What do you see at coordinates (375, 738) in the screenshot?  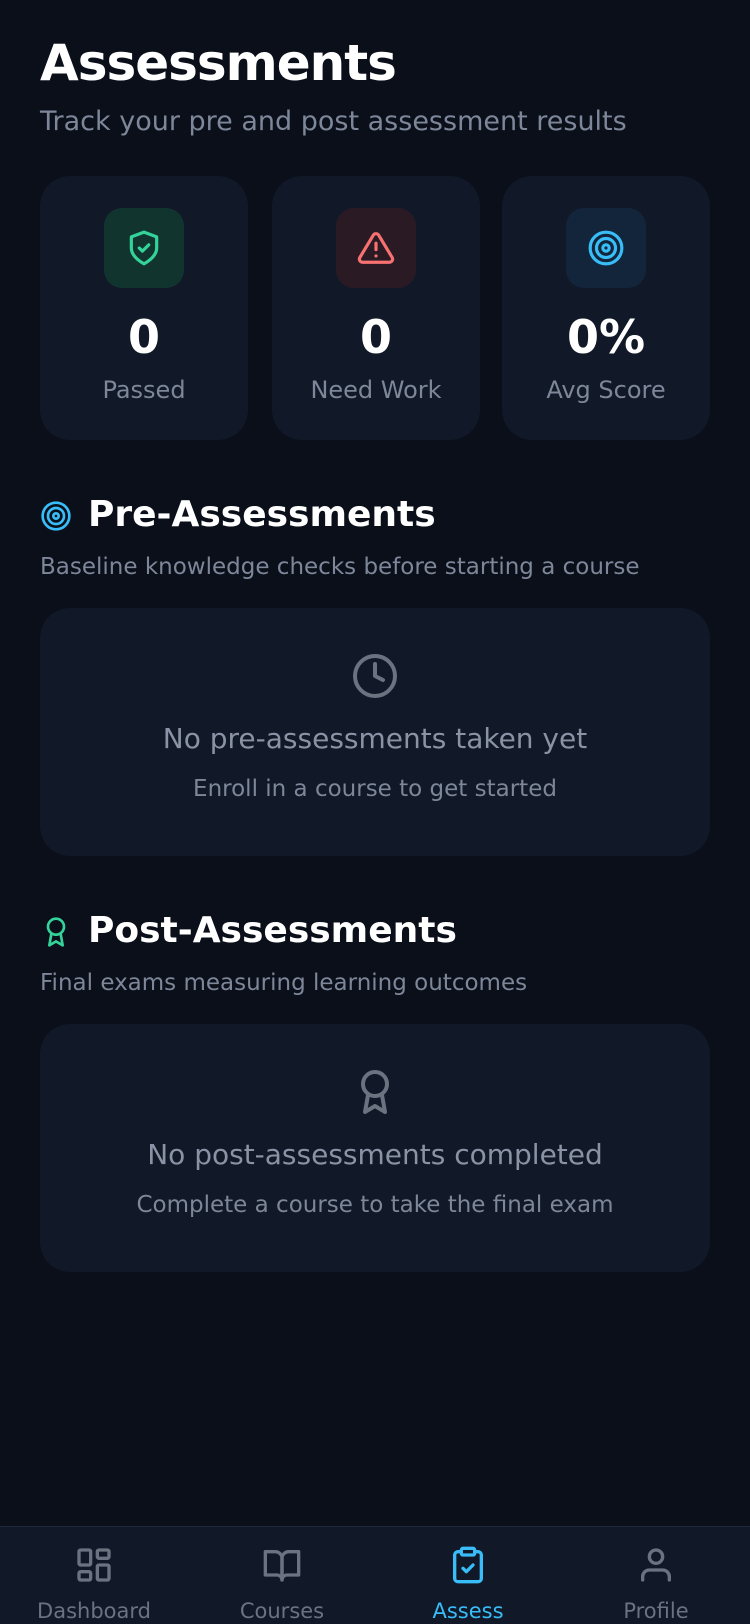 I see `pre-empty-title: No pre-assessments taken yet` at bounding box center [375, 738].